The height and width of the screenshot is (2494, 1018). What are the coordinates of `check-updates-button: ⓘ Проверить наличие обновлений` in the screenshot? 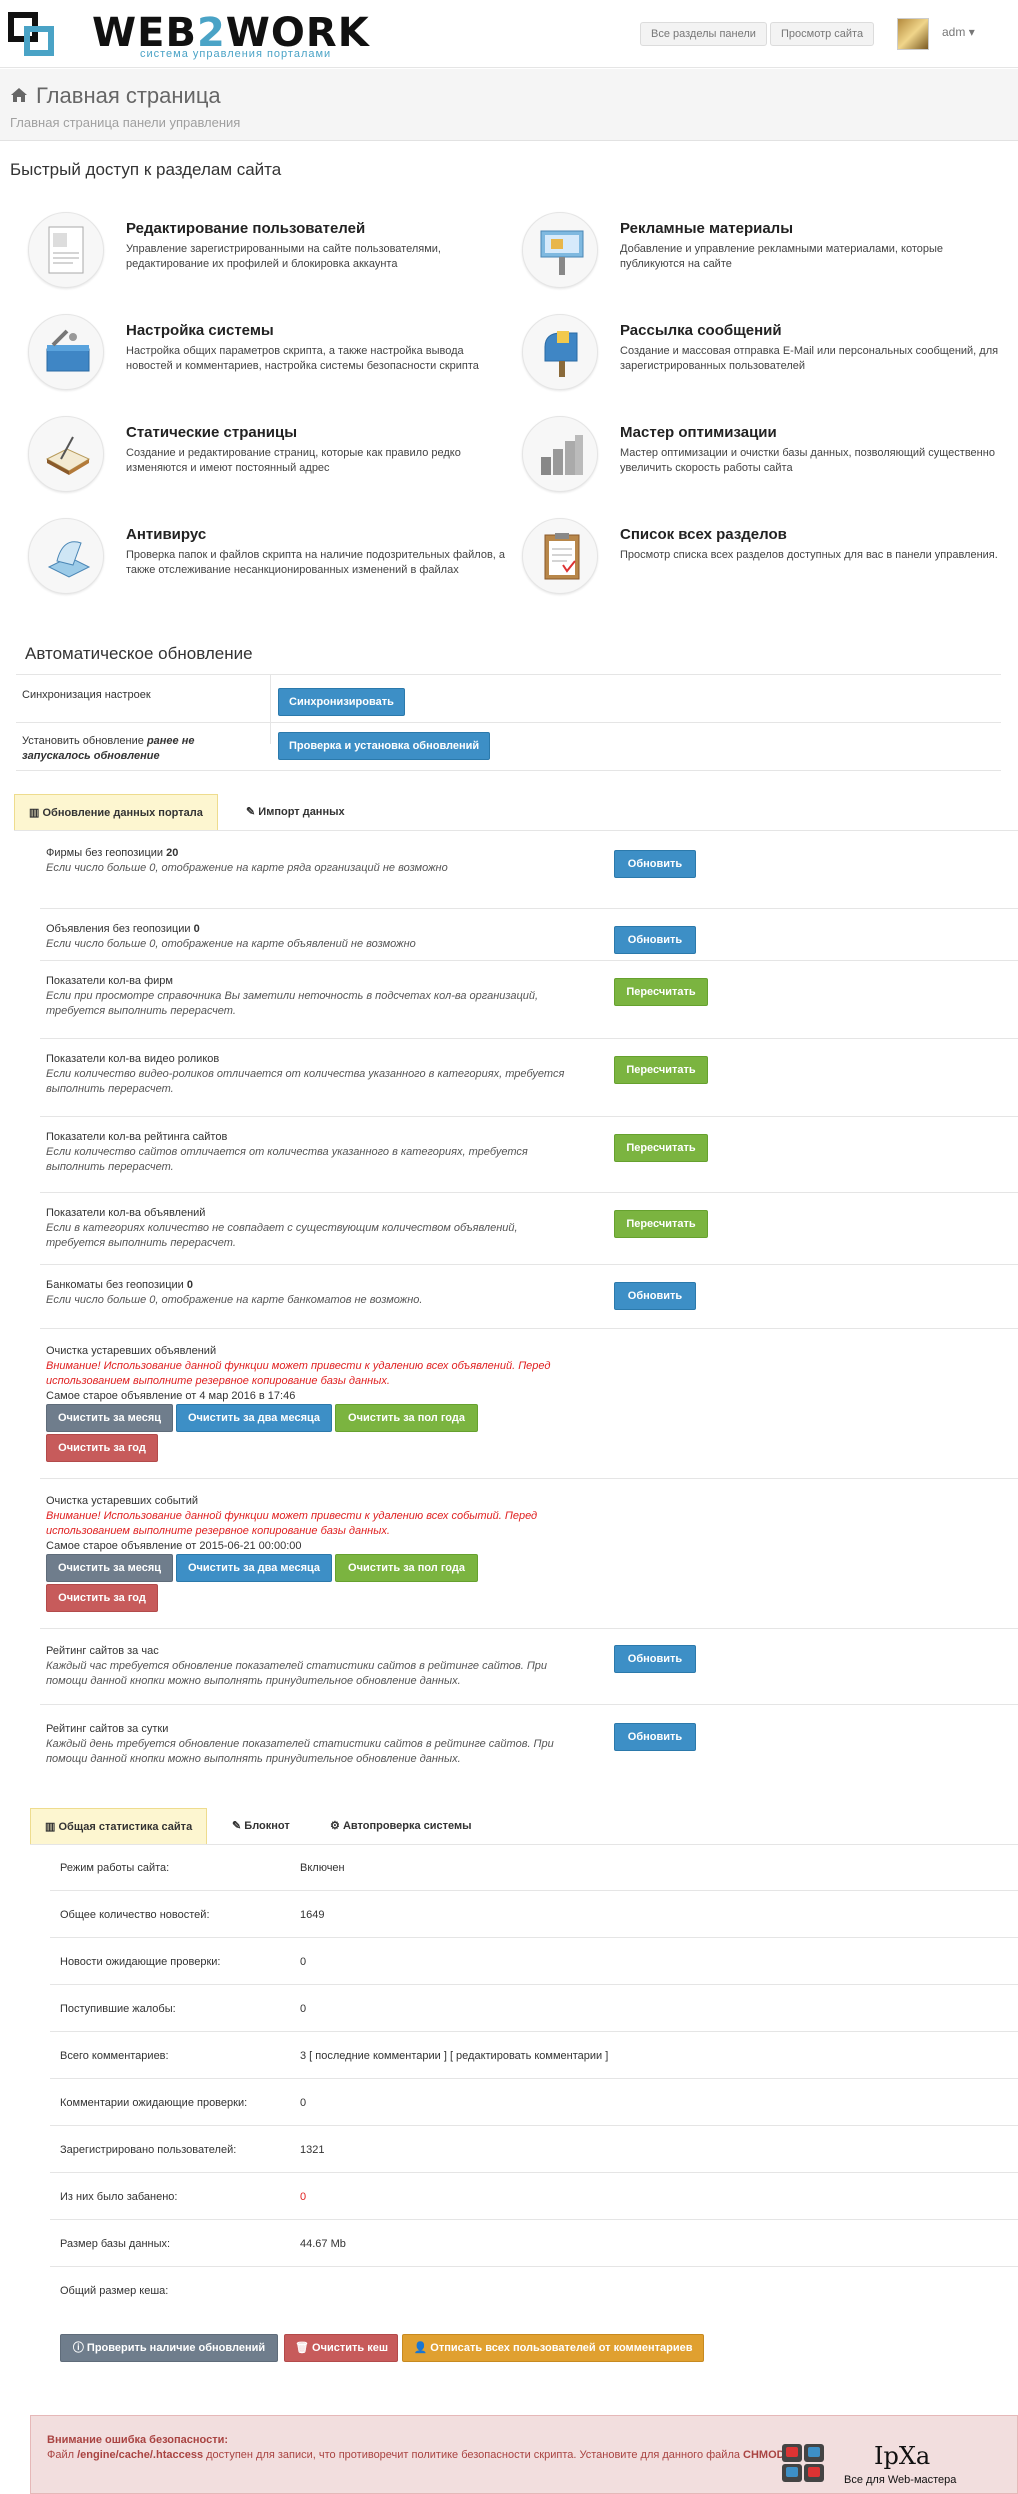 It's located at (169, 2348).